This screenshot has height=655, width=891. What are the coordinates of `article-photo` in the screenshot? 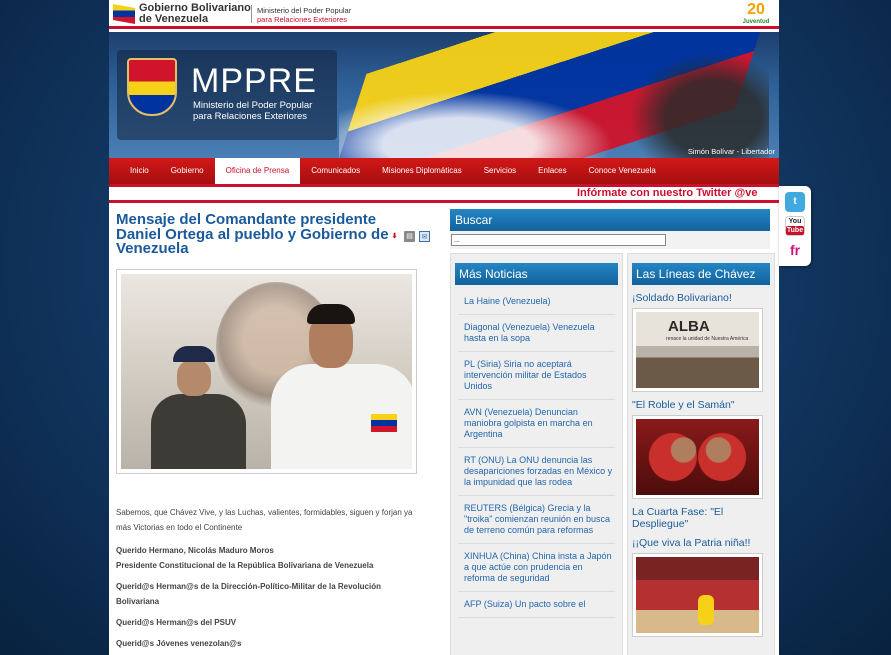 It's located at (266, 371).